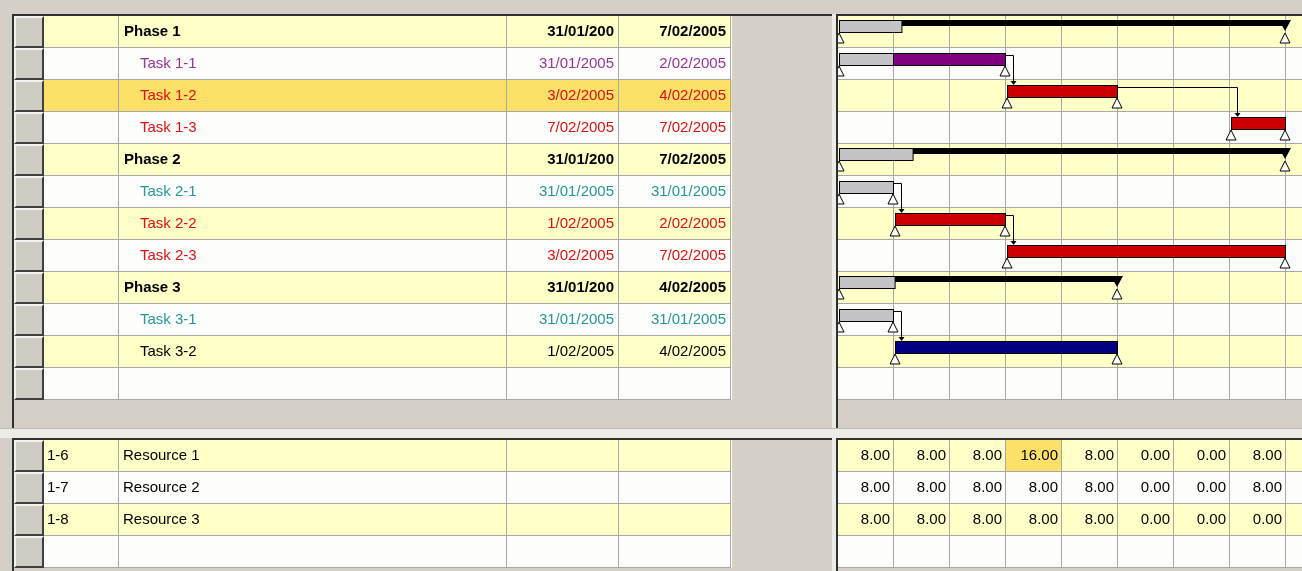 The width and height of the screenshot is (1302, 571). What do you see at coordinates (373, 224) in the screenshot?
I see `table-row: Task 2-2 1/02/2005 2/02/2005` at bounding box center [373, 224].